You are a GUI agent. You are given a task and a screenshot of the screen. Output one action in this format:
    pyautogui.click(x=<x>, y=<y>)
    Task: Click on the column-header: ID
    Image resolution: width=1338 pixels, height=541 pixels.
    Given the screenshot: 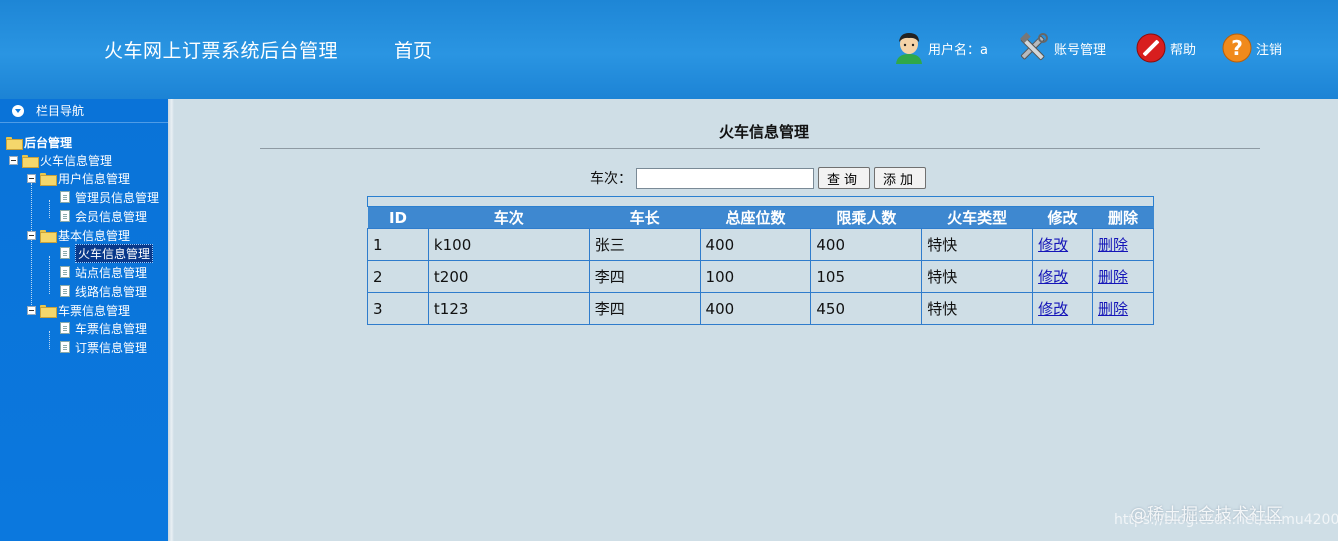 What is the action you would take?
    pyautogui.click(x=398, y=217)
    